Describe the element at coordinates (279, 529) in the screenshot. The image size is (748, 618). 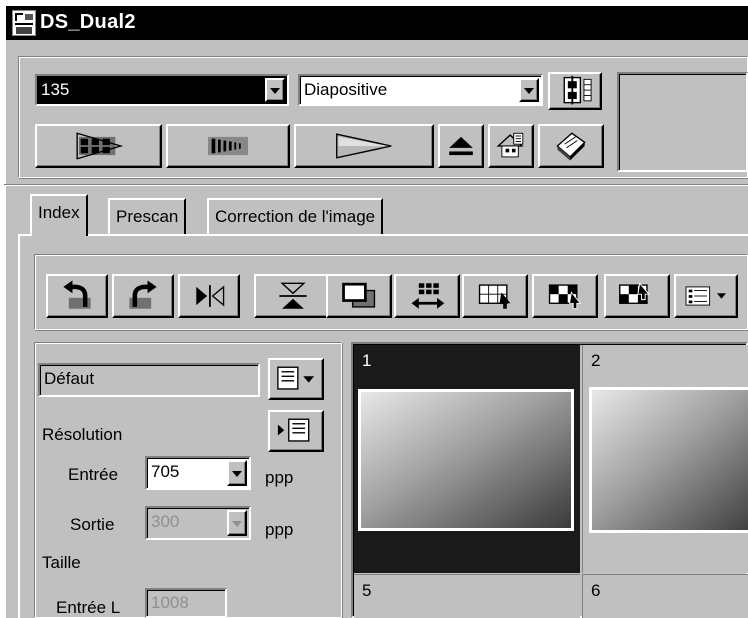
I see `output-resolution-unit: ppp` at that location.